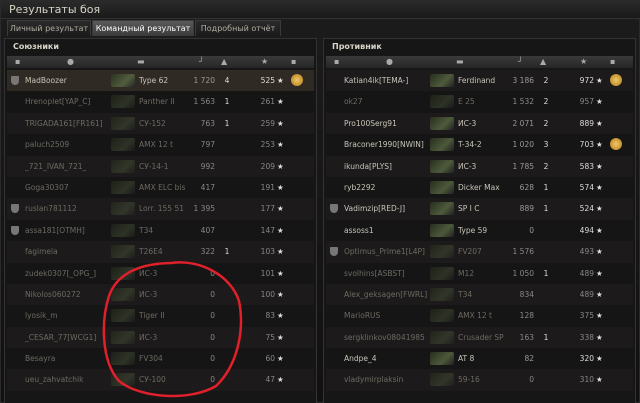  I want to click on damage-value: 1 020, so click(523, 145).